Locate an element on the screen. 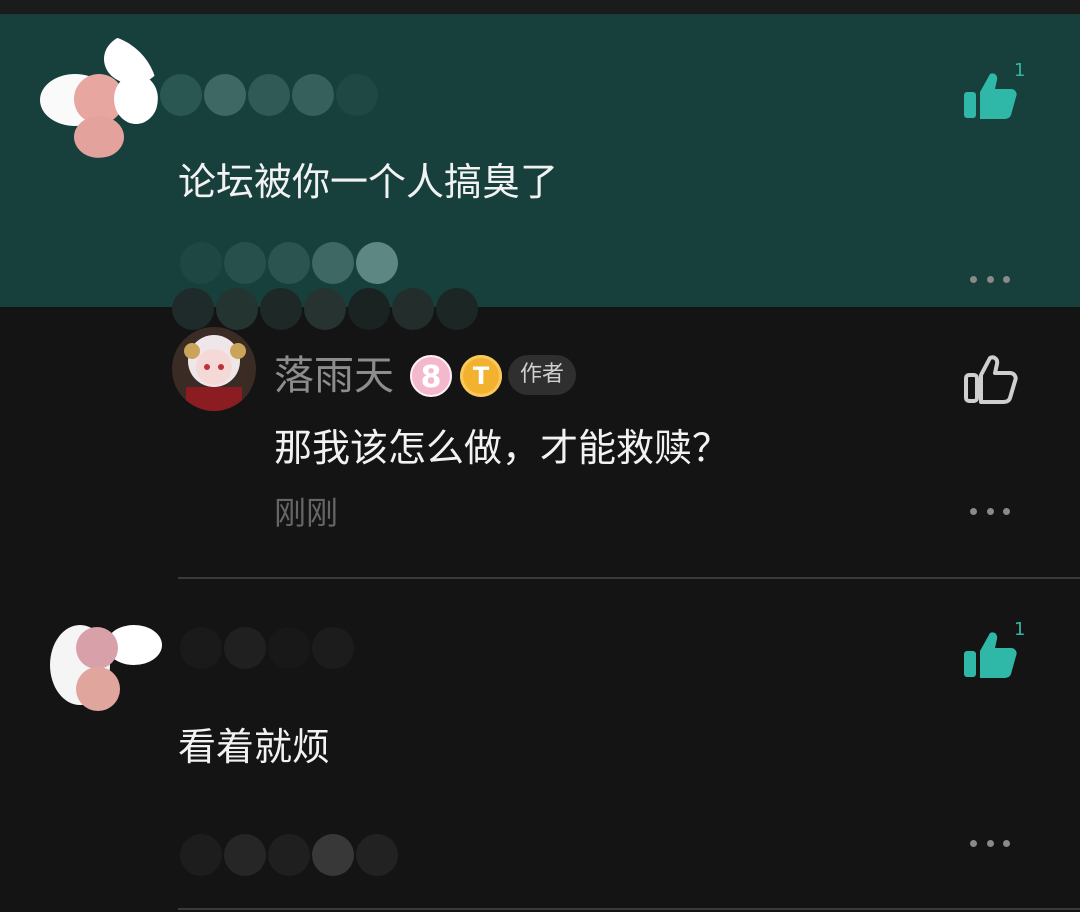  avatar-image is located at coordinates (214, 369).